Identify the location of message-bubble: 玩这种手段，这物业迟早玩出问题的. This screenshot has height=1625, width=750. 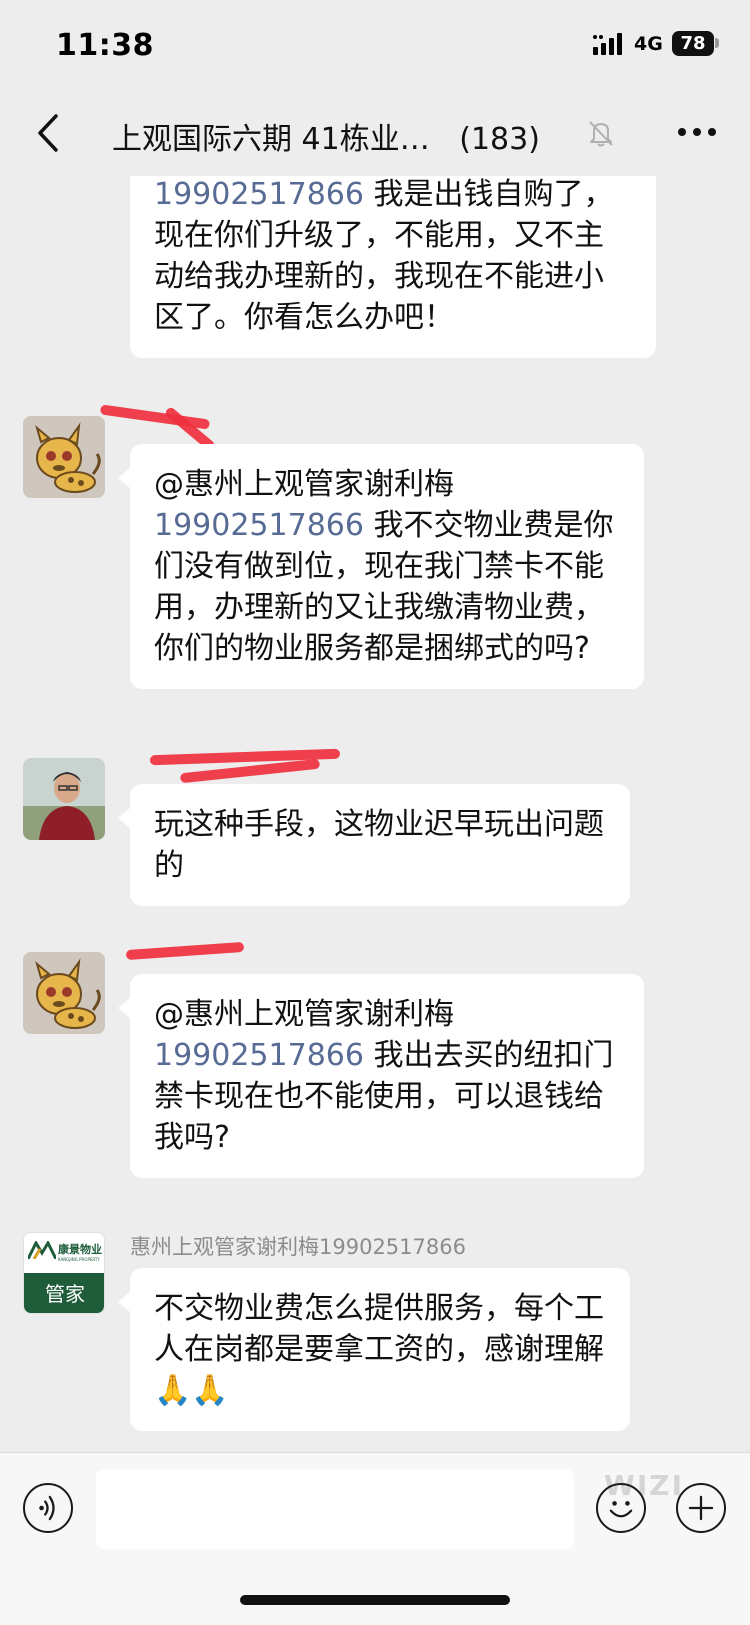
(374, 845).